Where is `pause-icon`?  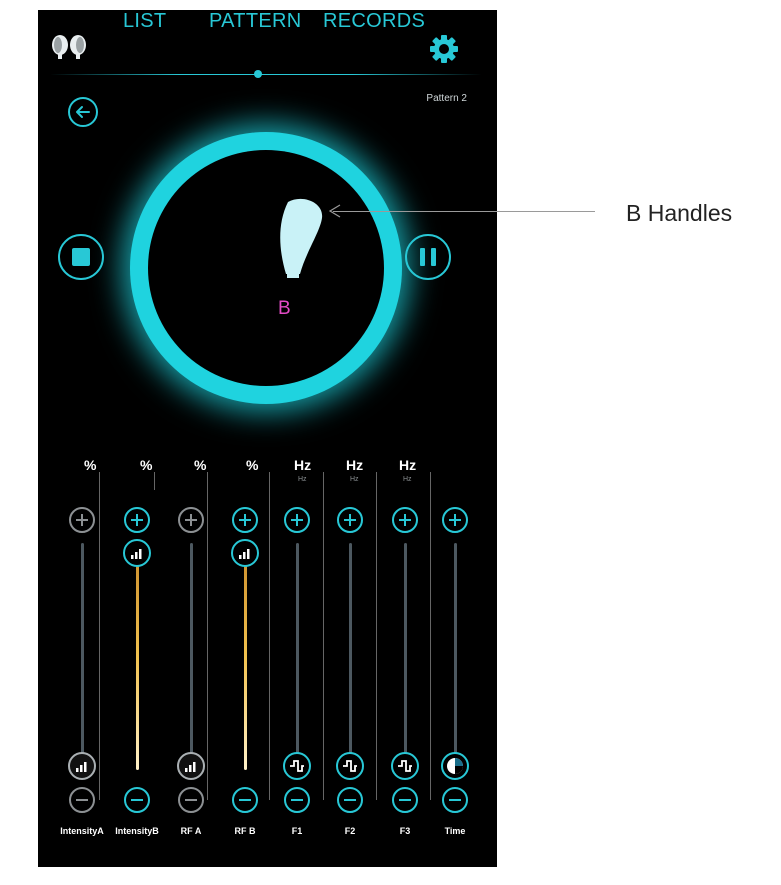 pause-icon is located at coordinates (428, 257).